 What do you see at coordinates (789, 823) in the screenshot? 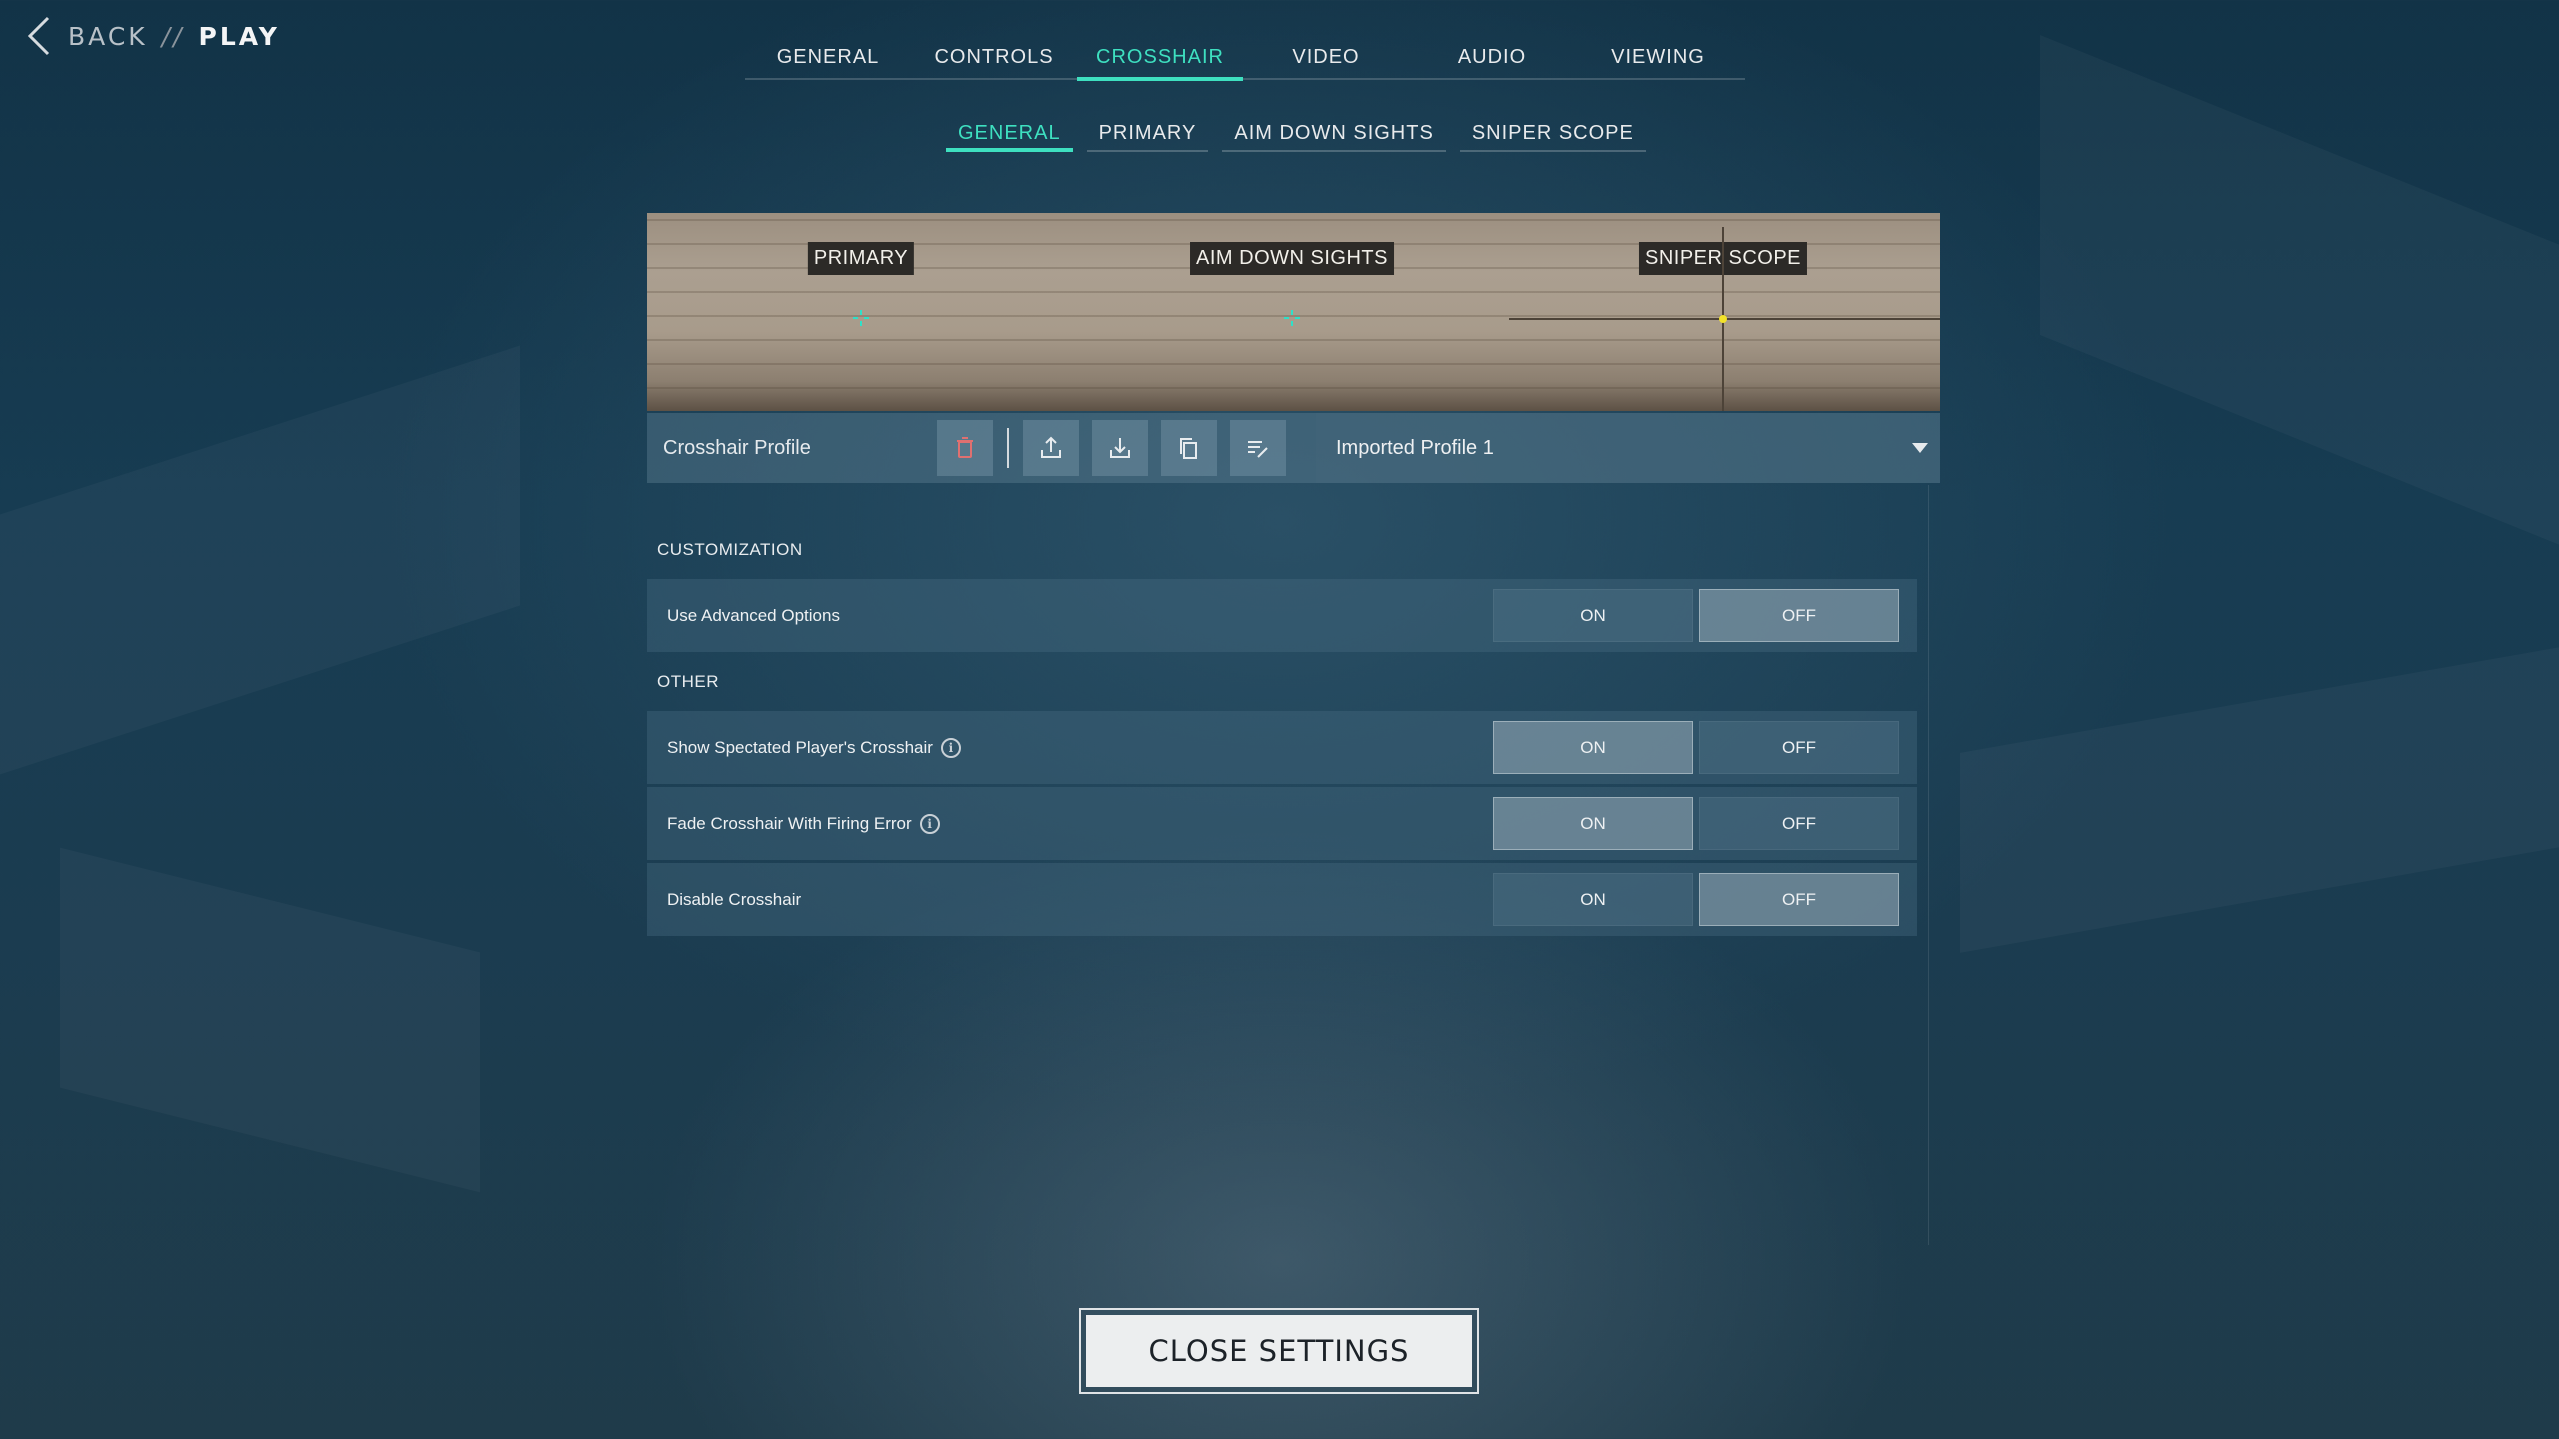
I see `setting-label-text: Fade Crosshair With Firing Error` at bounding box center [789, 823].